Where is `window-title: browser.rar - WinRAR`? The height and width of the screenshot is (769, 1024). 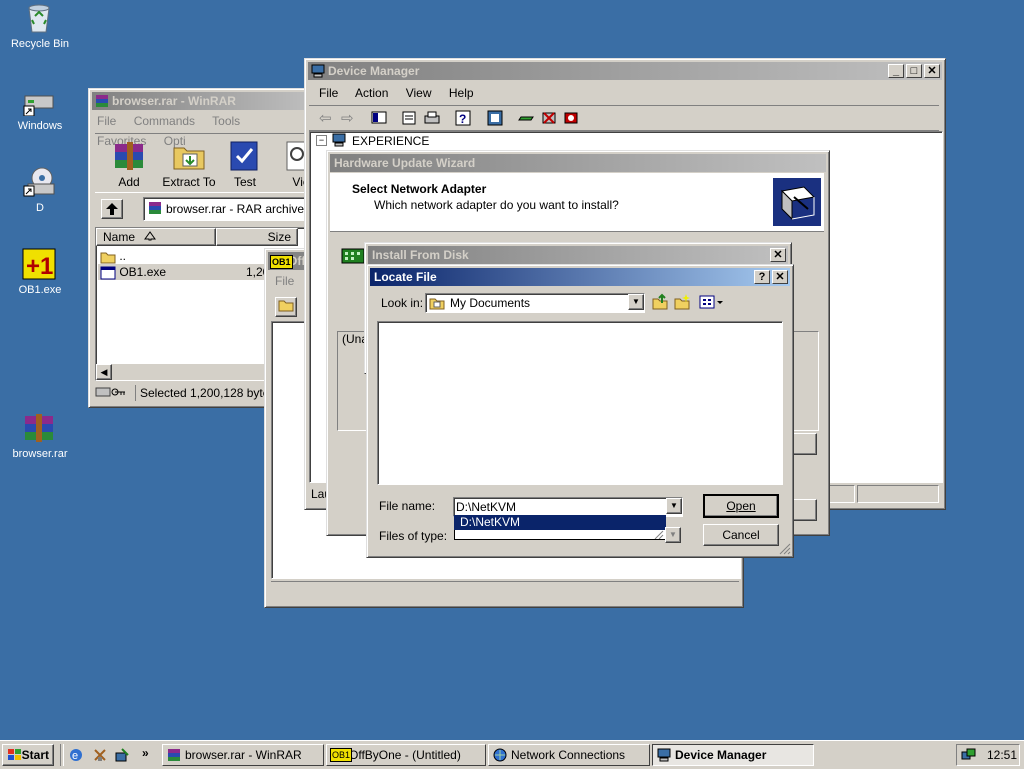 window-title: browser.rar - WinRAR is located at coordinates (174, 101).